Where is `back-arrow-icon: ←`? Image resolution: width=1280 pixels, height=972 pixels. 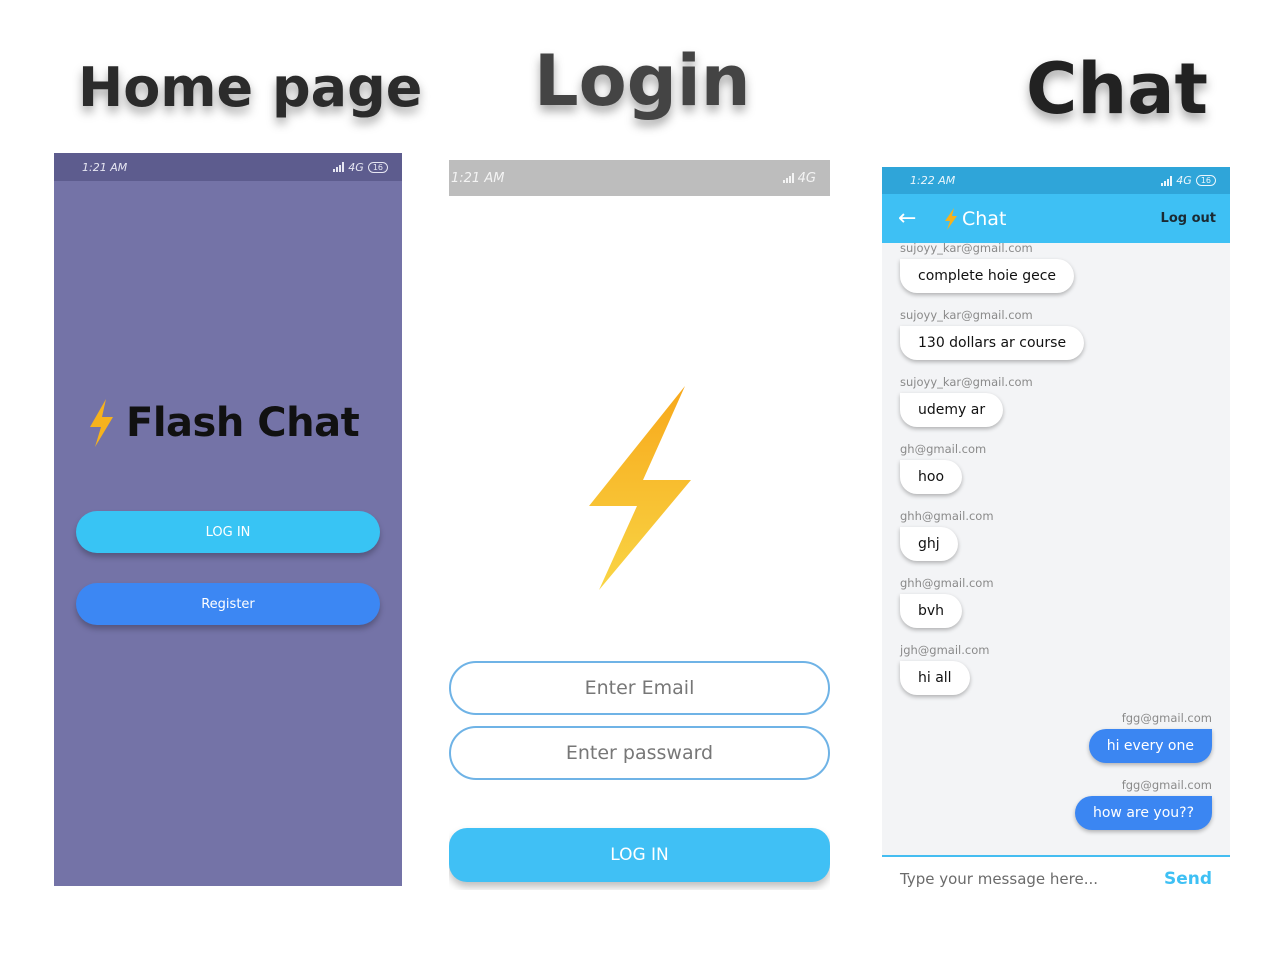
back-arrow-icon: ← is located at coordinates (921, 218).